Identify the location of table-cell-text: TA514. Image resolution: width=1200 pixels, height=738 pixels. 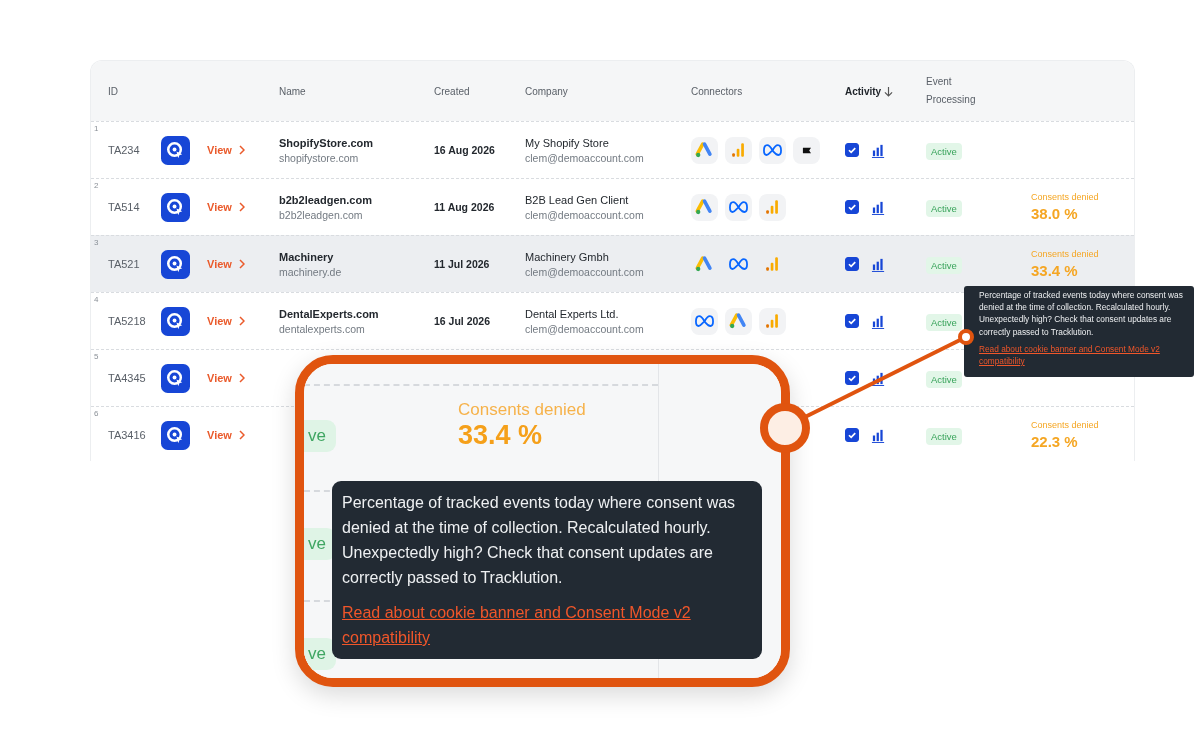
(124, 207).